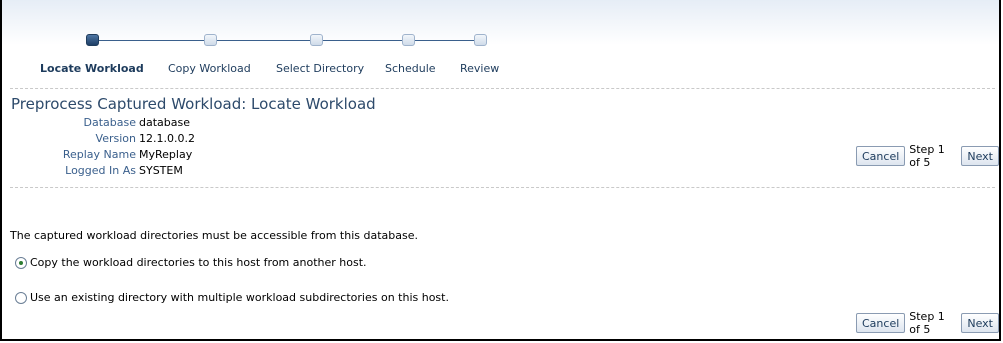 This screenshot has width=1003, height=343. What do you see at coordinates (115, 138) in the screenshot?
I see `info-label-version: Version` at bounding box center [115, 138].